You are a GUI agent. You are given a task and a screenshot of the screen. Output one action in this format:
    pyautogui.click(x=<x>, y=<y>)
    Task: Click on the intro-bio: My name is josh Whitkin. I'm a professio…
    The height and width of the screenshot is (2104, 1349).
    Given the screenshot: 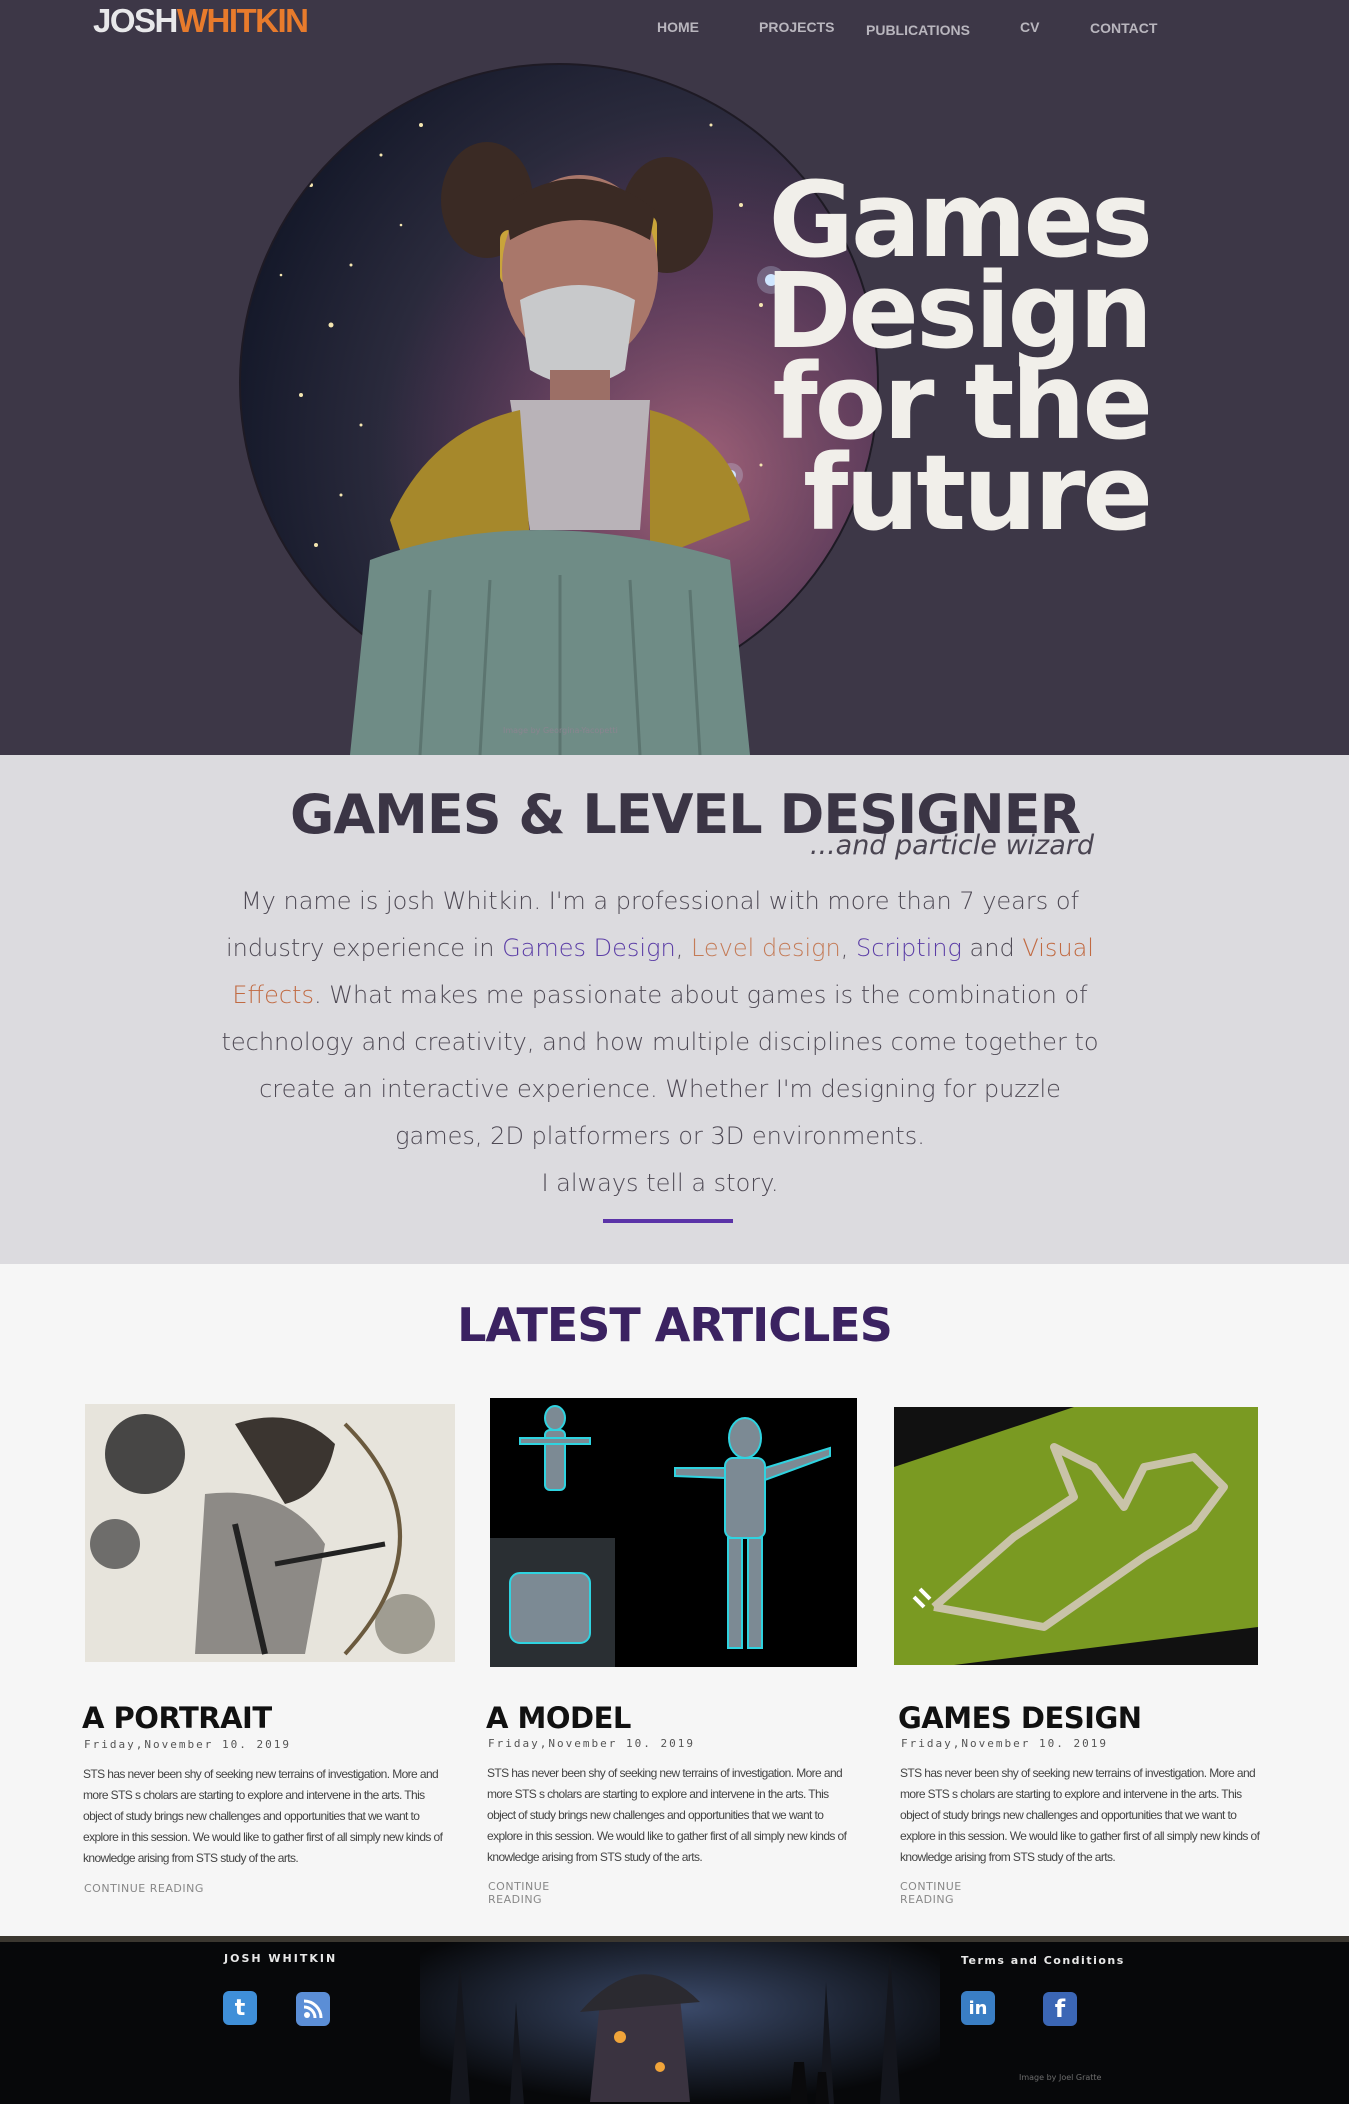 What is the action you would take?
    pyautogui.click(x=660, y=1042)
    